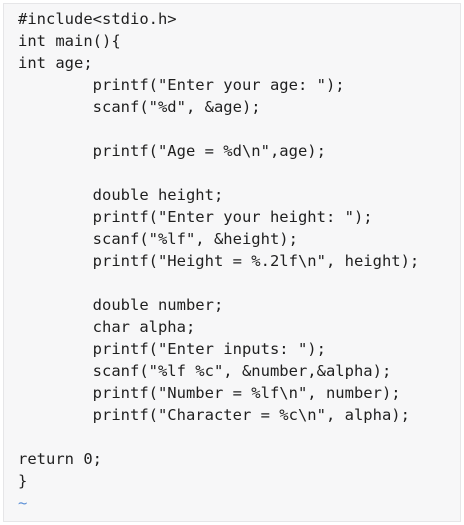 The height and width of the screenshot is (525, 464). I want to click on code-line: printf("Age = %d\n",age);, so click(172, 151).